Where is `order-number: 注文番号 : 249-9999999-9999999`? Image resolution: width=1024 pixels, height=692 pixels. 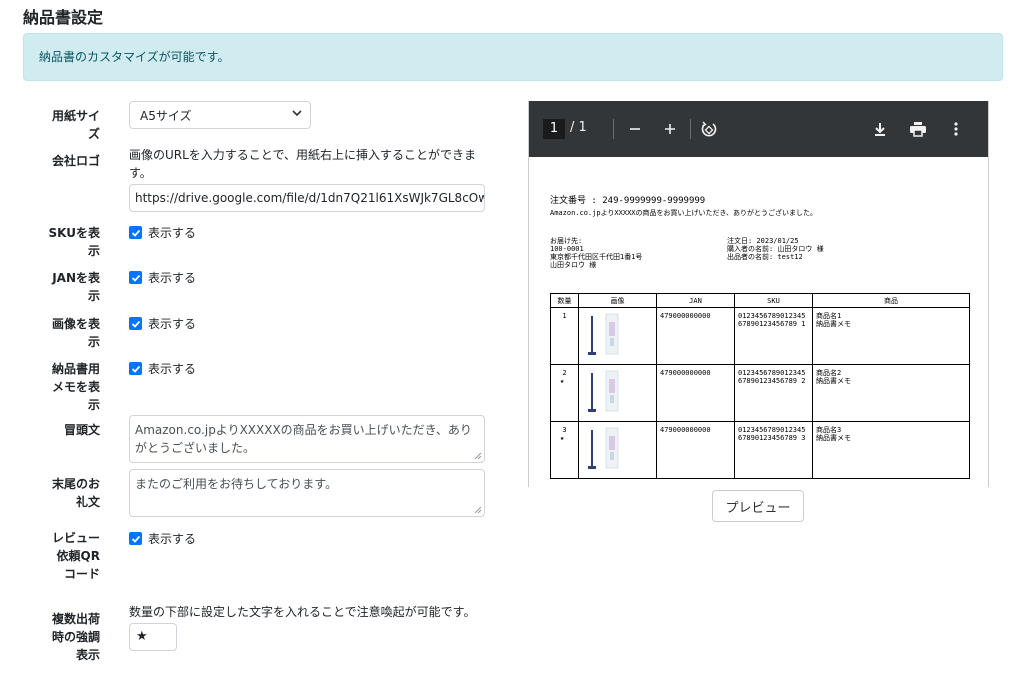 order-number: 注文番号 : 249-9999999-9999999 is located at coordinates (628, 201).